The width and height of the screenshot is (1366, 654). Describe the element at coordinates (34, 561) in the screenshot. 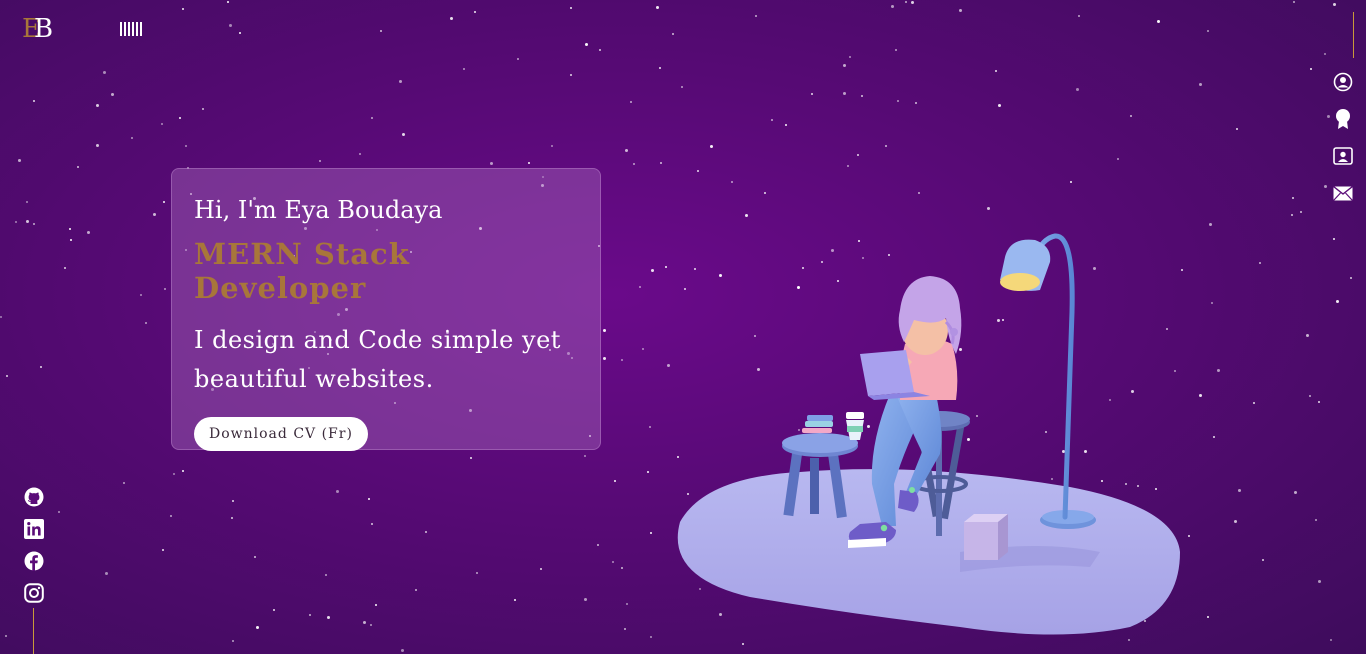

I see `facebook-icon` at that location.